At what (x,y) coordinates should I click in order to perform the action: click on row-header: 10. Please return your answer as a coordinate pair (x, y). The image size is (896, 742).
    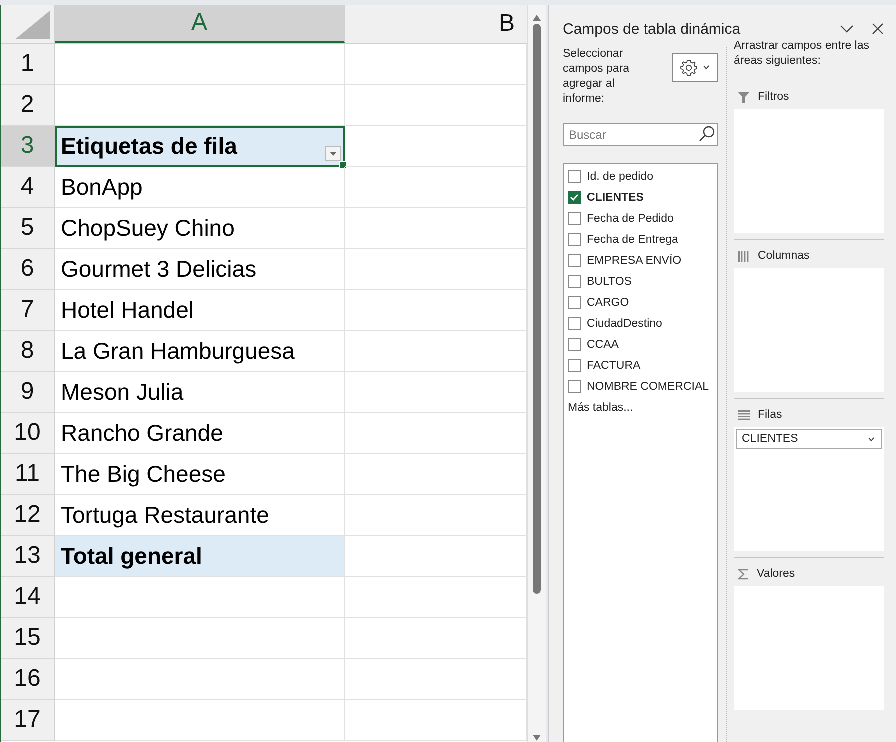
    Looking at the image, I should click on (28, 433).